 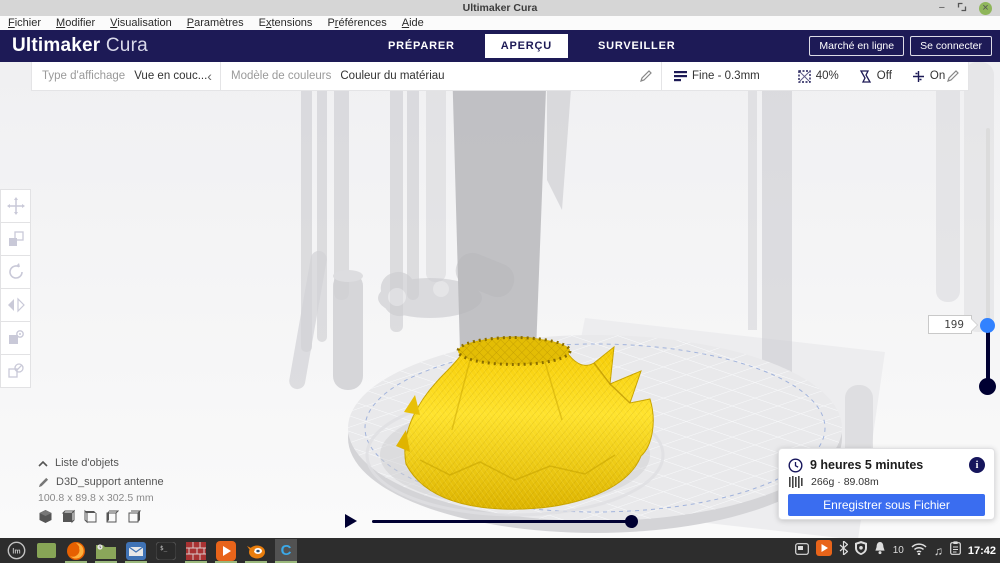 I want to click on path-timeline-slider, so click(x=502, y=521).